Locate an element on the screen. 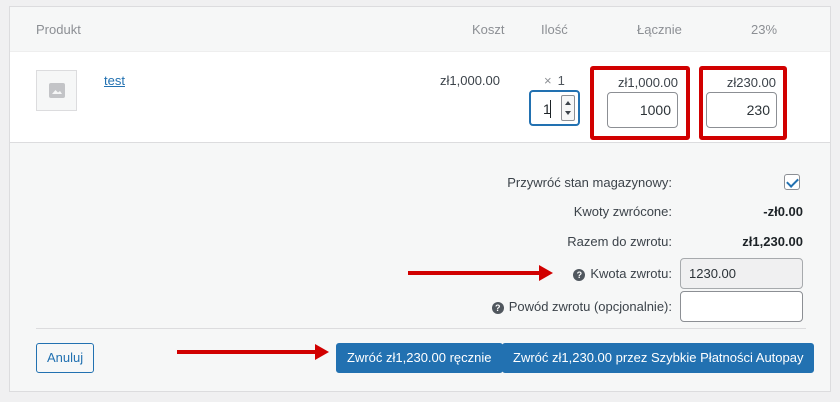 Image resolution: width=840 pixels, height=402 pixels. line-total-original: zł1,000.00 is located at coordinates (648, 82).